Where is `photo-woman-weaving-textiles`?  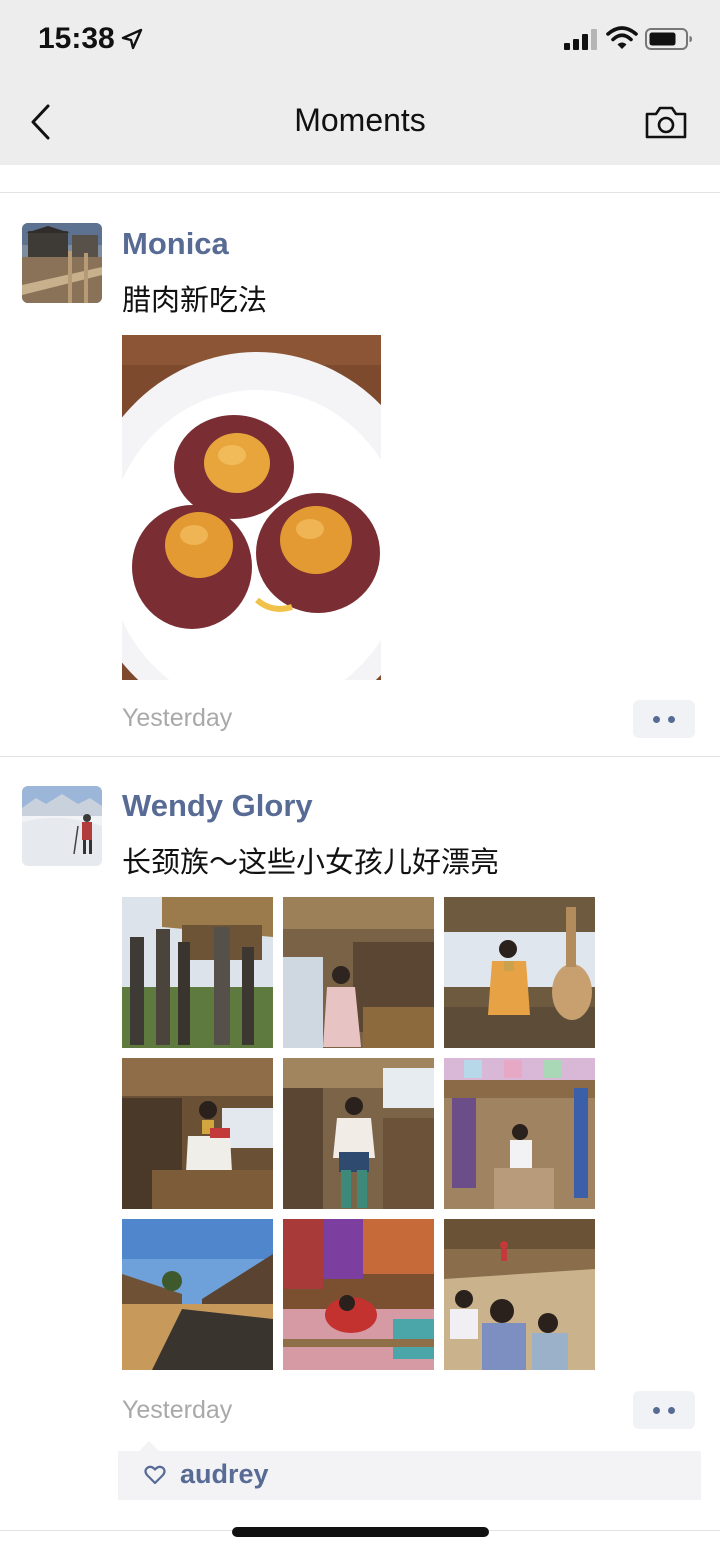
photo-woman-weaving-textiles is located at coordinates (358, 1294).